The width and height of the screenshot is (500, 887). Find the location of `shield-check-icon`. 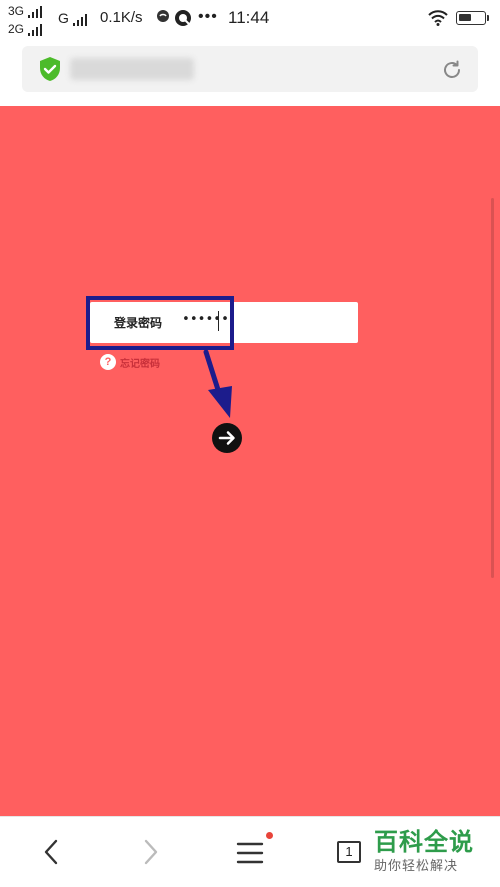

shield-check-icon is located at coordinates (50, 71).